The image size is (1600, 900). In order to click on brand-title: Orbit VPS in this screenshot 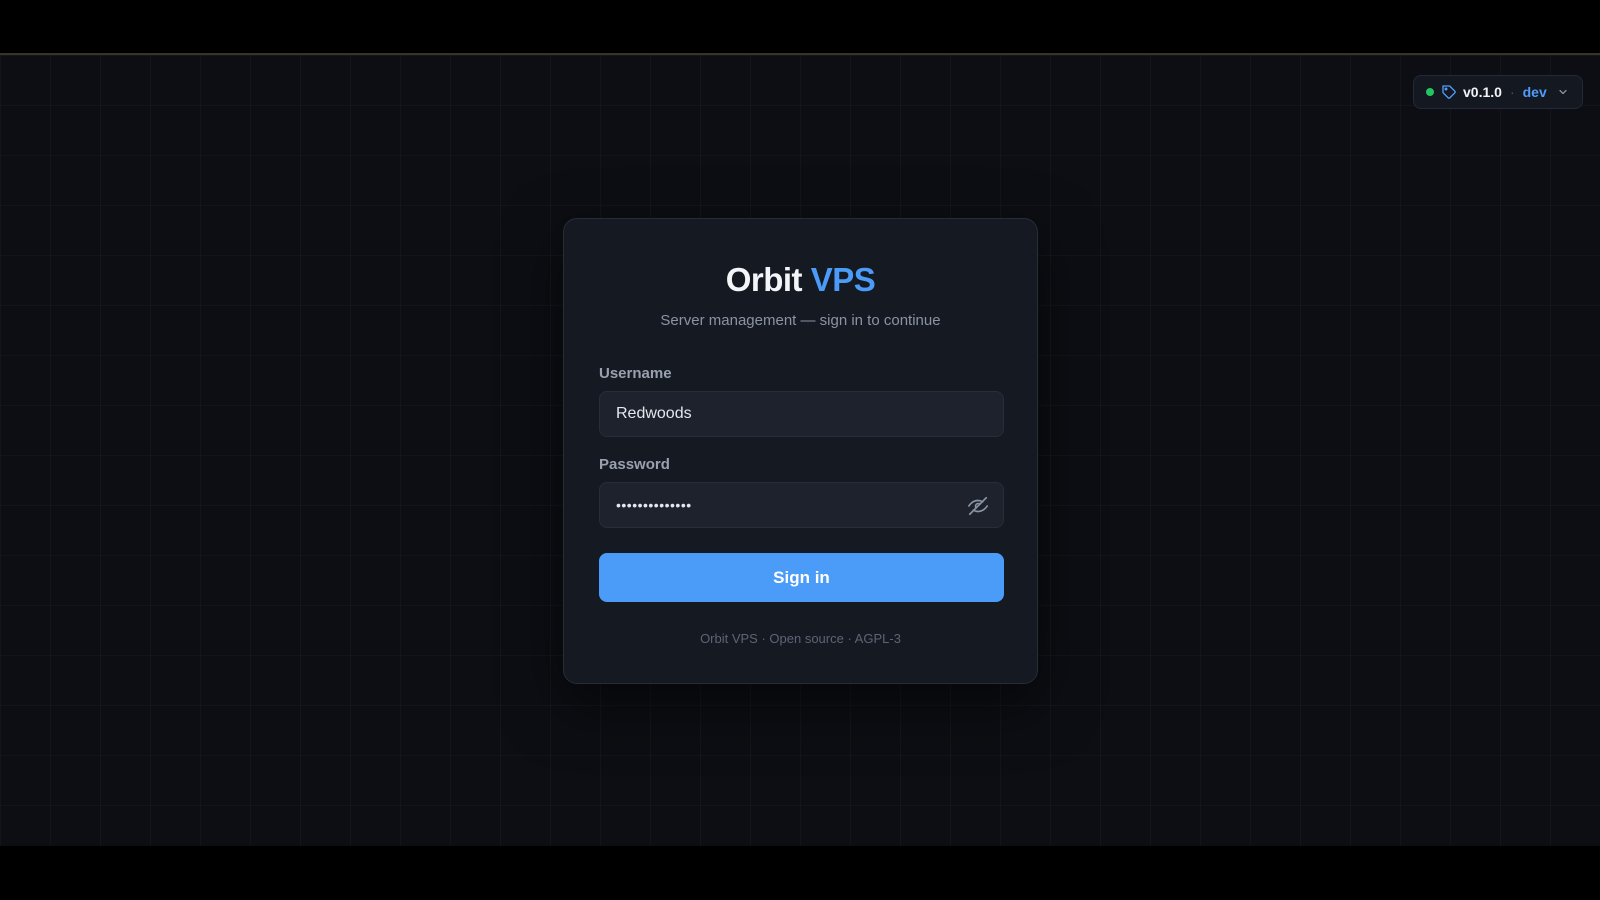, I will do `click(800, 280)`.